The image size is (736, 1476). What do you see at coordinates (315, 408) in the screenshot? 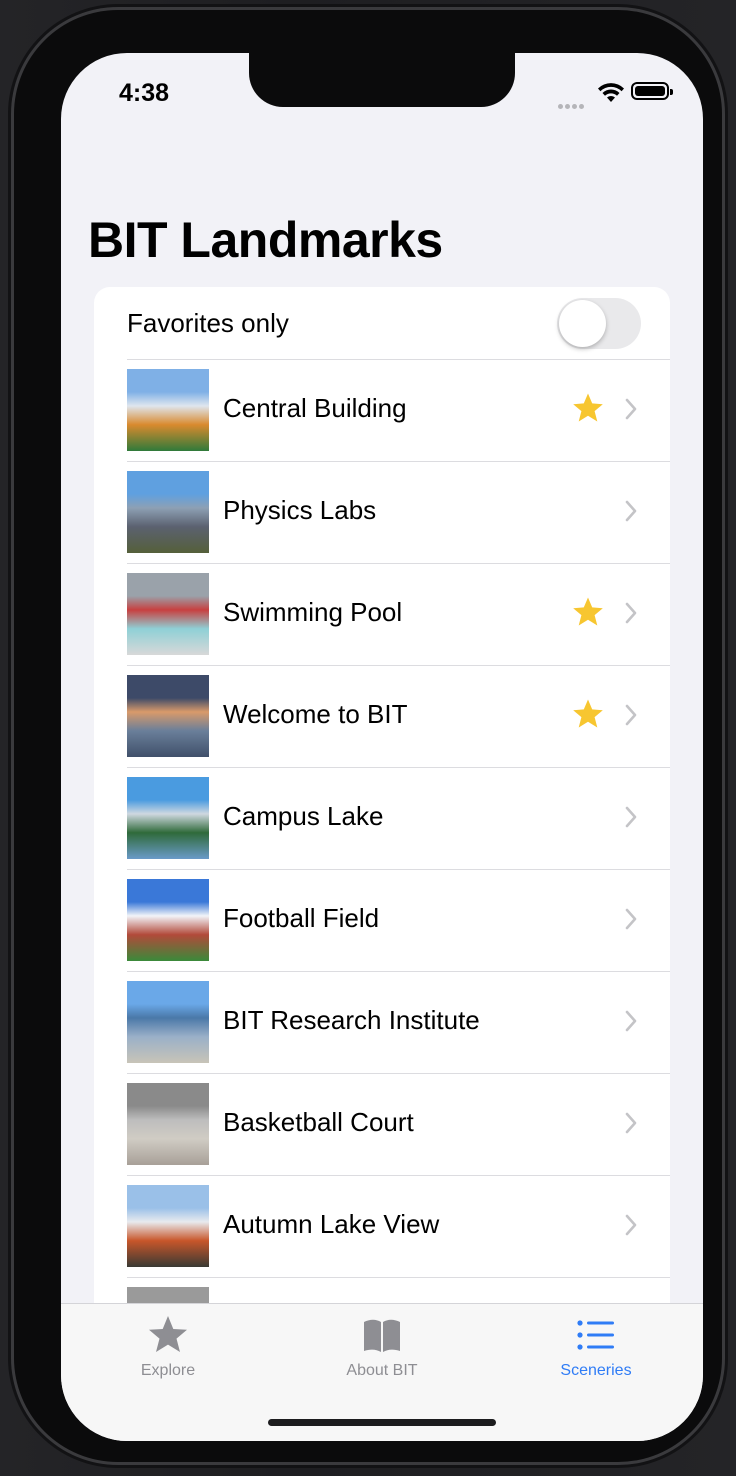
I see `landmark-name: Central Building` at bounding box center [315, 408].